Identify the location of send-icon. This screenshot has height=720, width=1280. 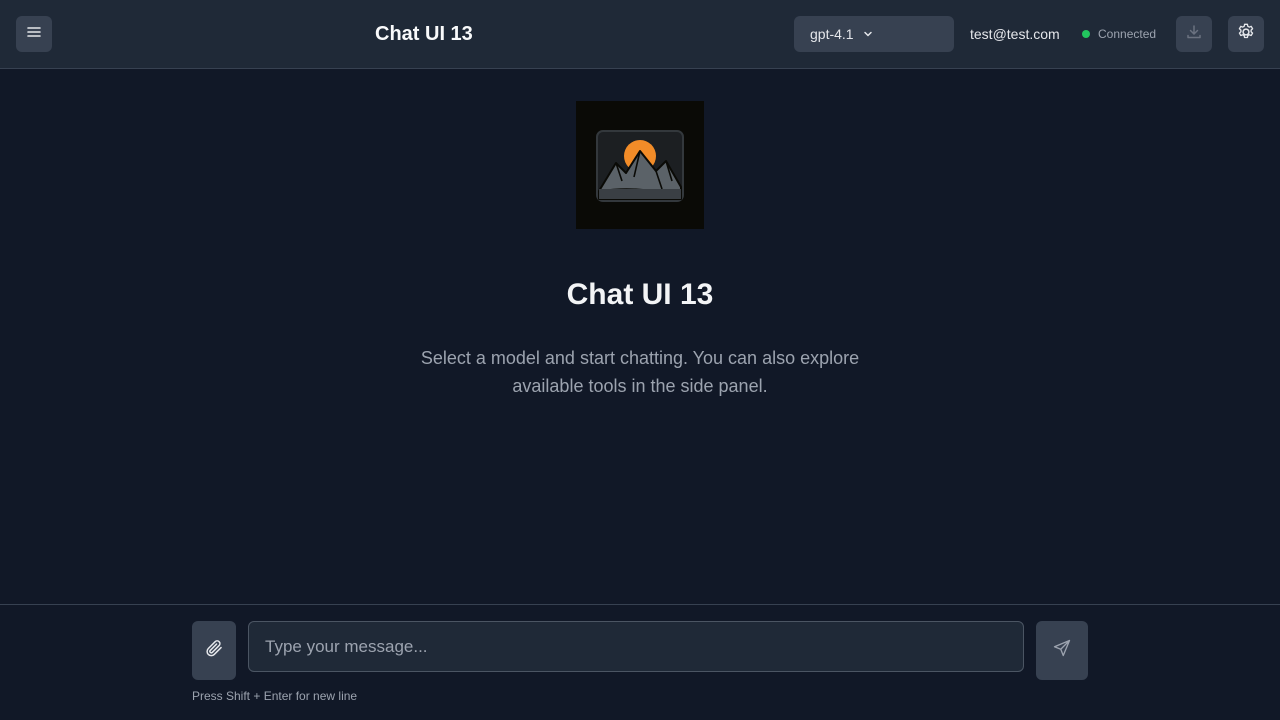
(1062, 650).